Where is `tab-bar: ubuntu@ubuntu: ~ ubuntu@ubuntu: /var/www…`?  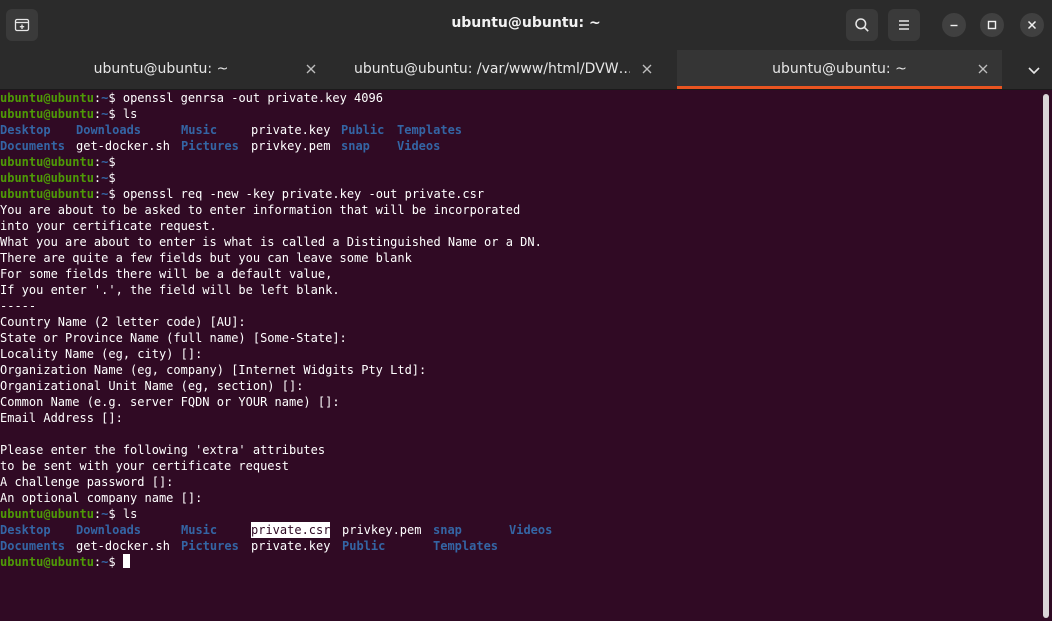
tab-bar: ubuntu@ubuntu: ~ ubuntu@ubuntu: /var/www… is located at coordinates (526, 70).